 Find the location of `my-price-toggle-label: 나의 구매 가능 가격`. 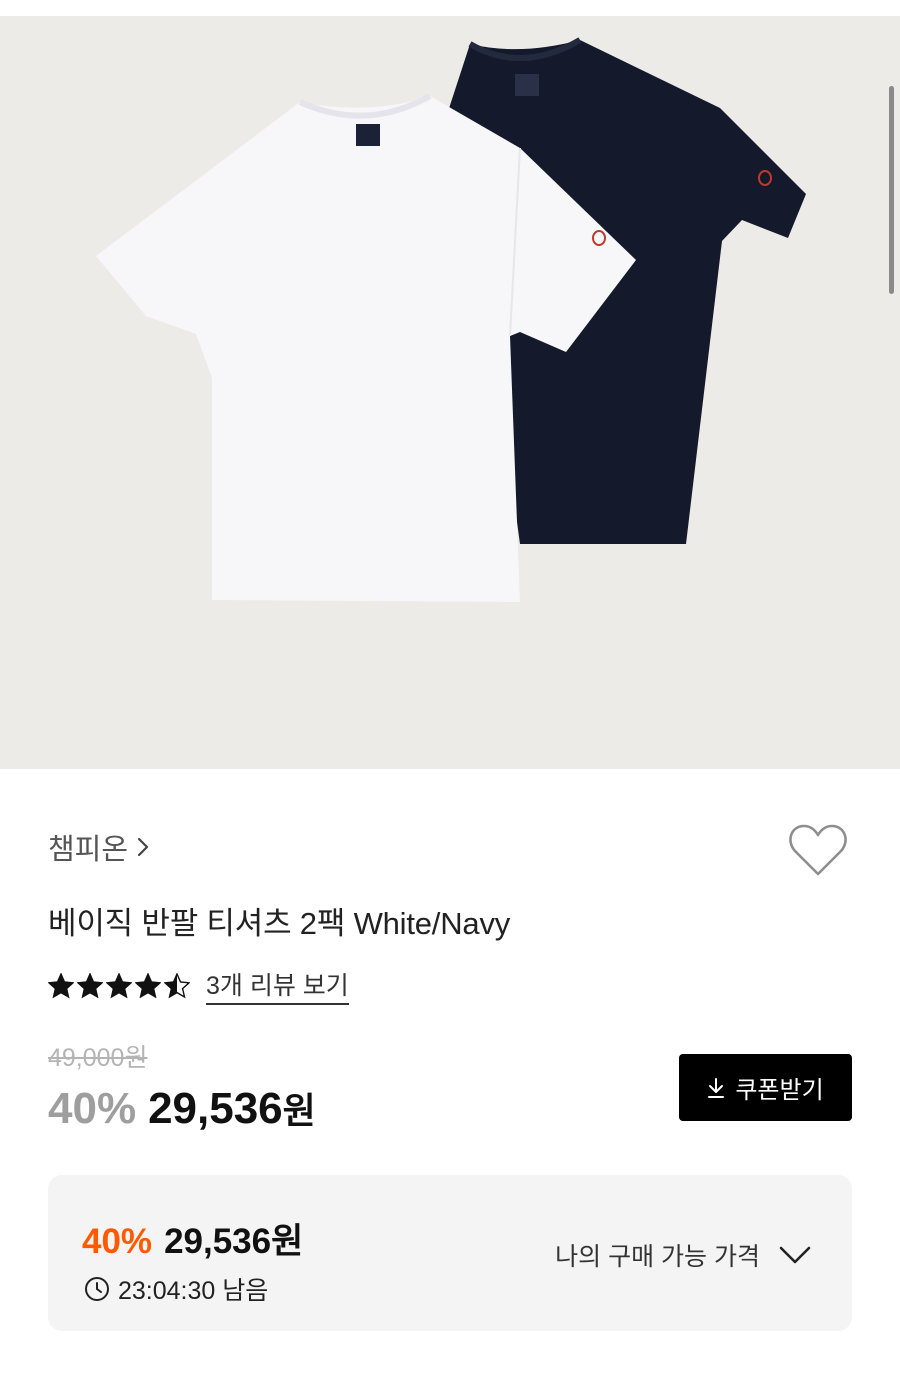

my-price-toggle-label: 나의 구매 가능 가격 is located at coordinates (657, 1257).